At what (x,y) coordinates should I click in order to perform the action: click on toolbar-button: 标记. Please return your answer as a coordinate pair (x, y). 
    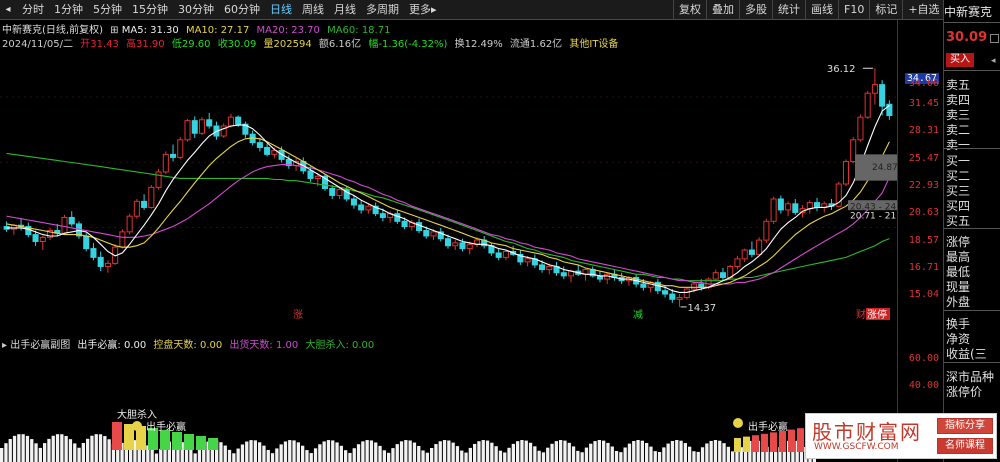
    Looking at the image, I should click on (885, 10).